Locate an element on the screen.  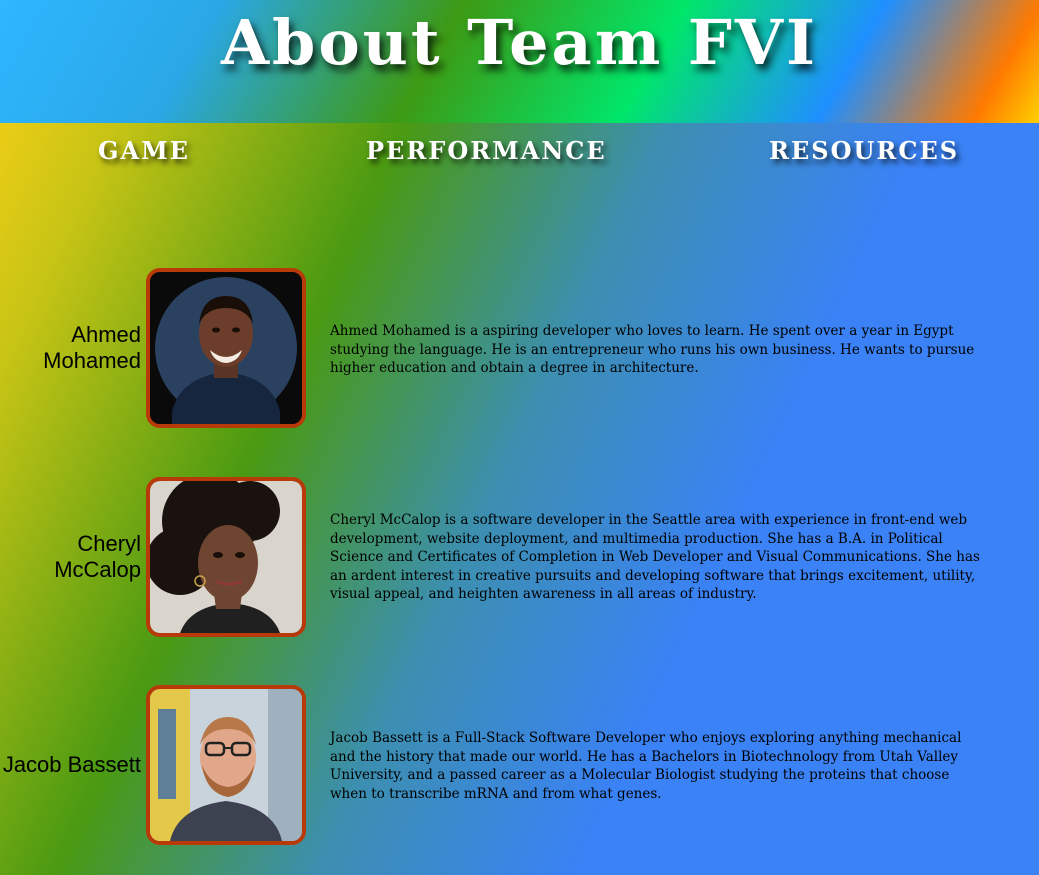
member-name-line: Ahmed is located at coordinates (106, 334).